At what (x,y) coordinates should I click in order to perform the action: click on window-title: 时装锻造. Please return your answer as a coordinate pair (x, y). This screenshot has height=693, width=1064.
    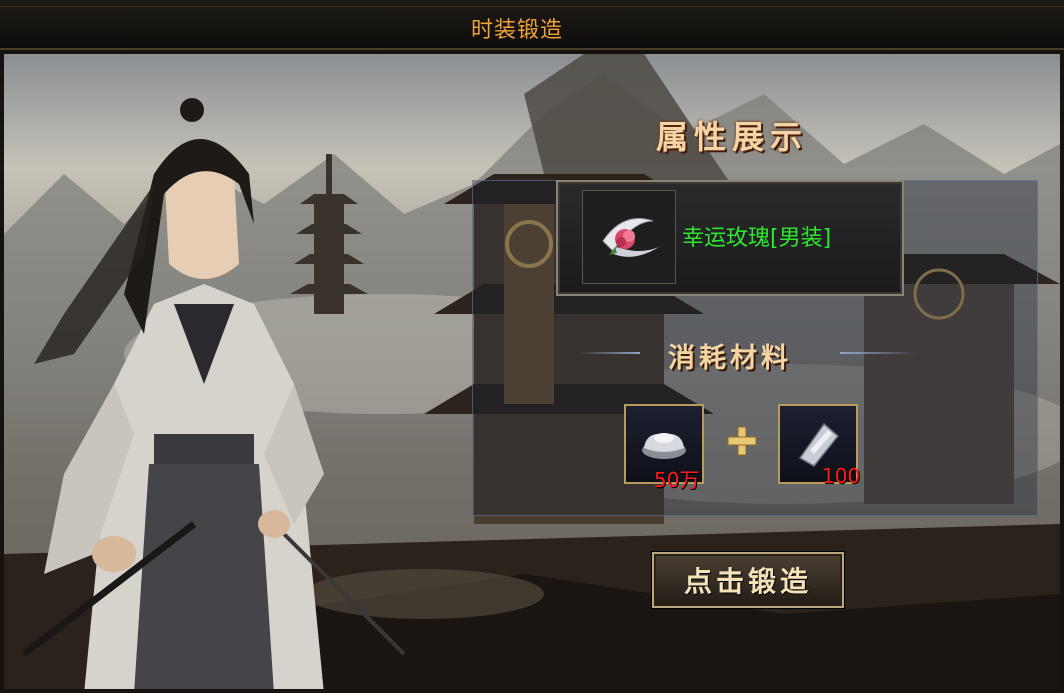
    Looking at the image, I should click on (516, 30).